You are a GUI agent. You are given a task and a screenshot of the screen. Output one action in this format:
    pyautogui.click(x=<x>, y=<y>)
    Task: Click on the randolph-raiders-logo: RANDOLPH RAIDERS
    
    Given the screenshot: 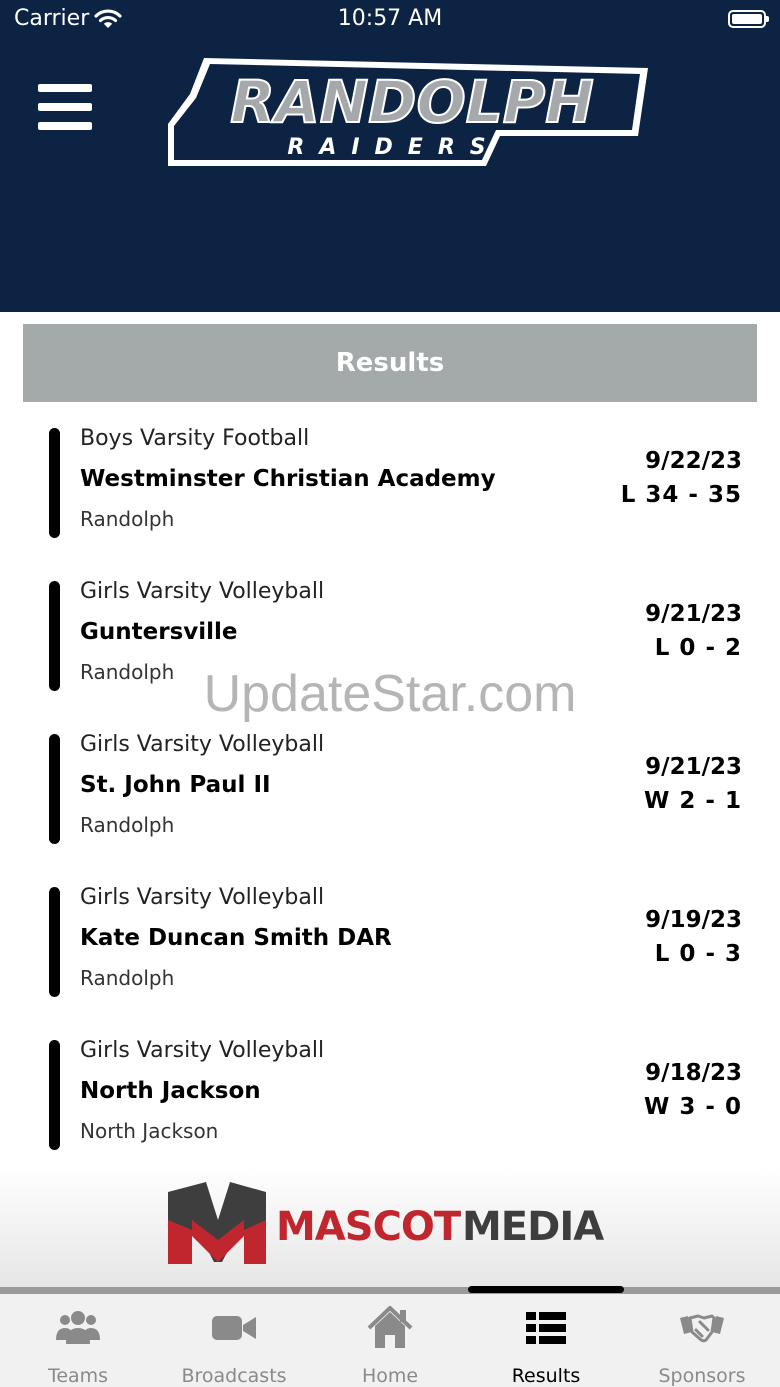 What is the action you would take?
    pyautogui.click(x=408, y=112)
    